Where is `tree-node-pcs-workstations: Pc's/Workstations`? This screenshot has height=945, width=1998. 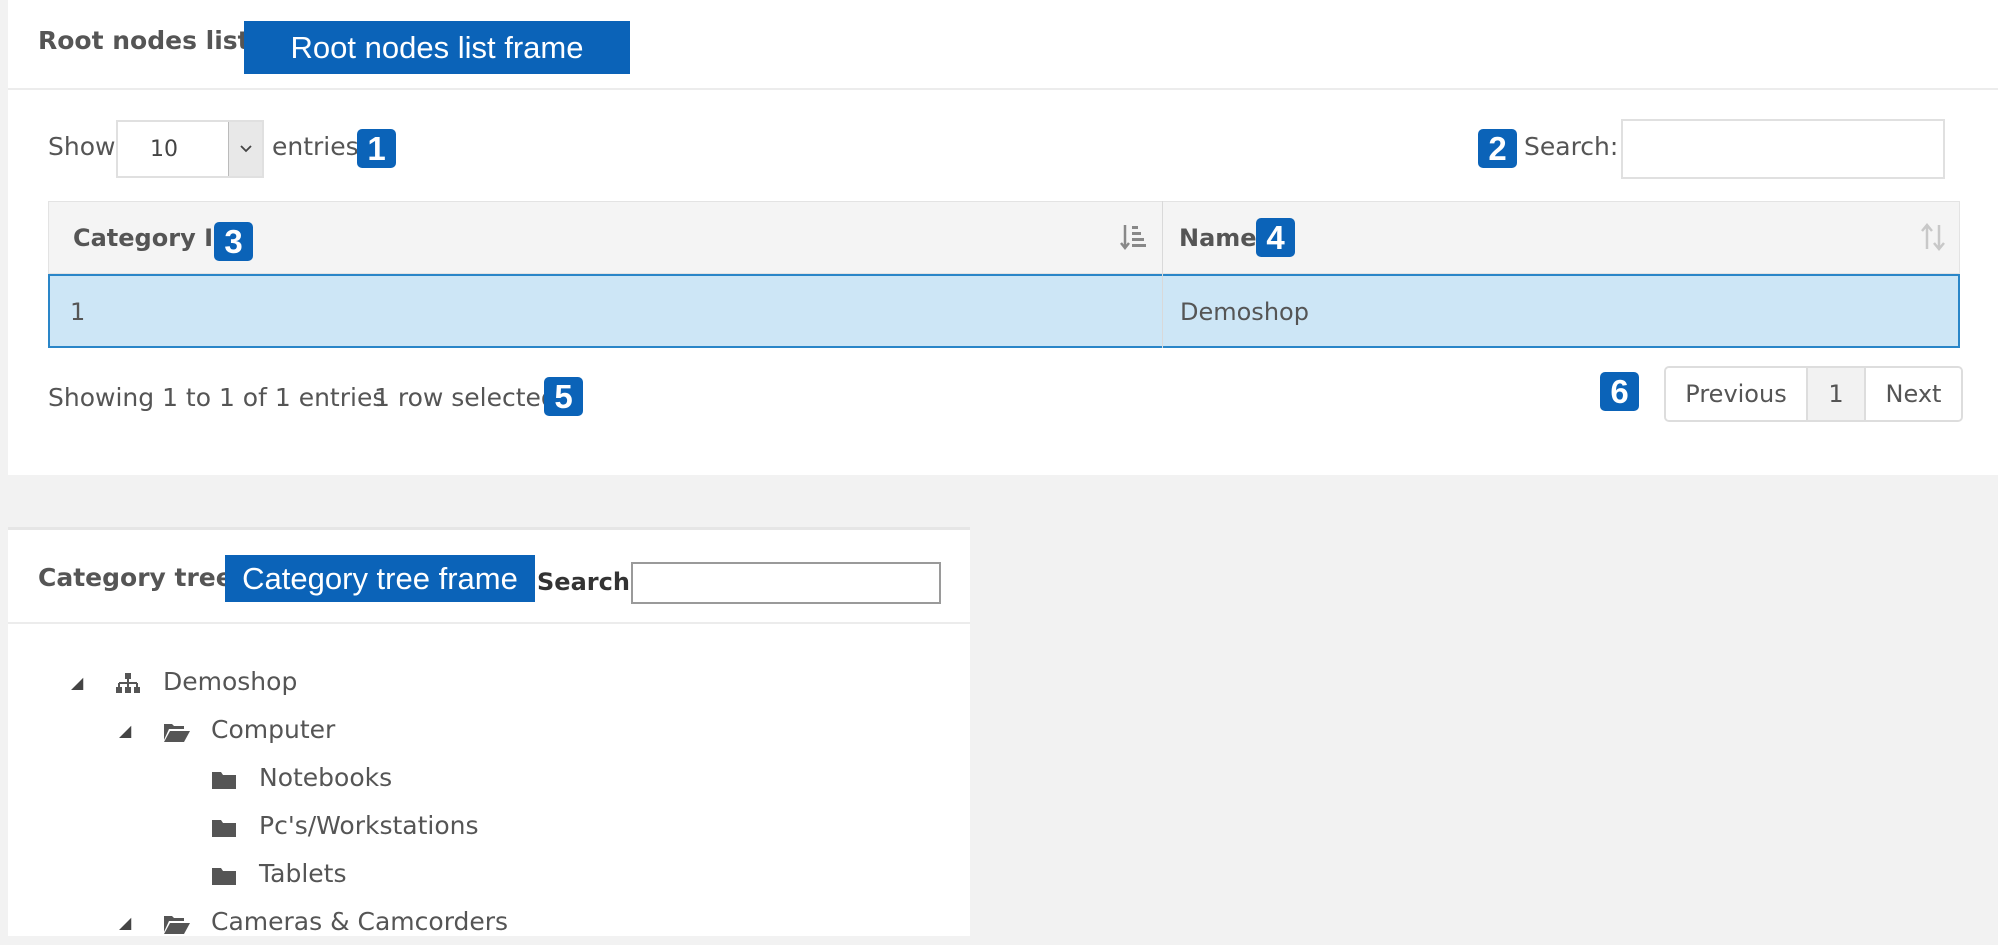
tree-node-pcs-workstations: Pc's/Workstations is located at coordinates (359, 829).